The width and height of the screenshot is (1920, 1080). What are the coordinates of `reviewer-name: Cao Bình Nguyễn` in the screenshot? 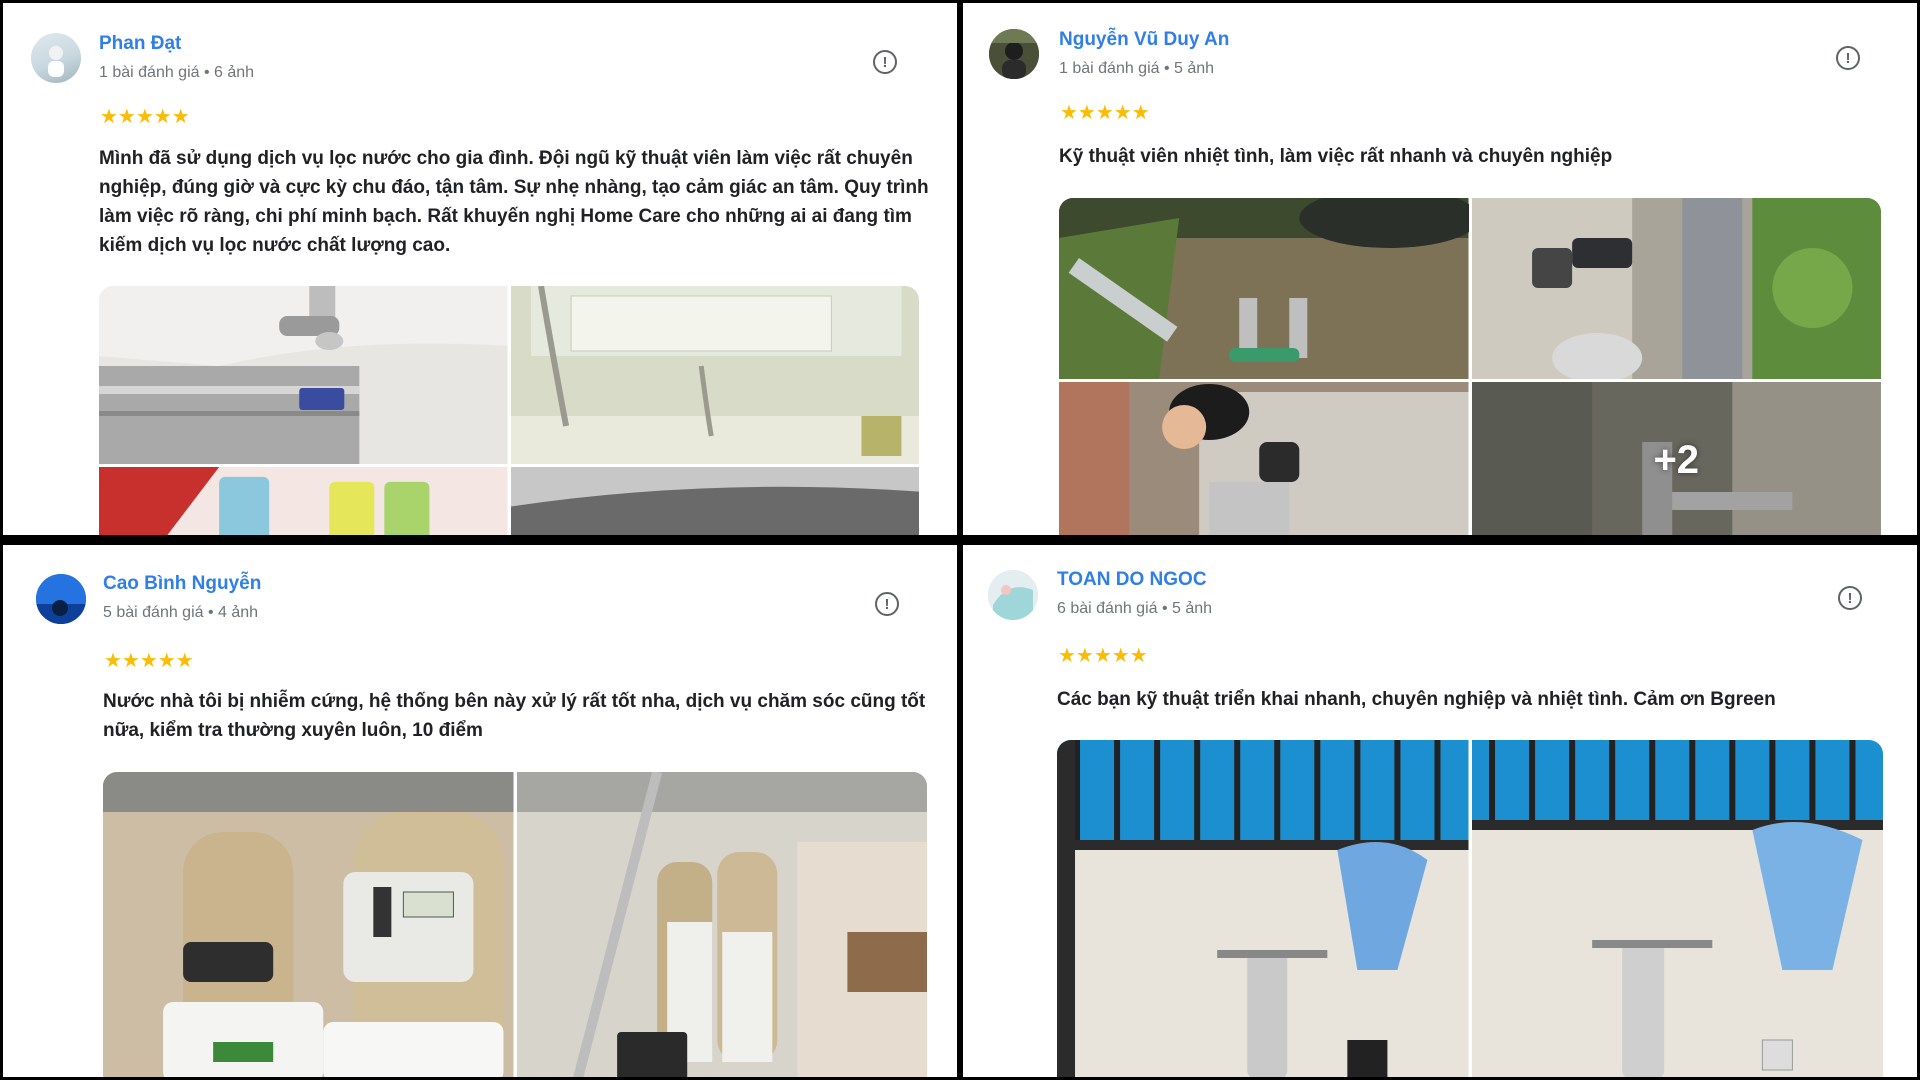 It's located at (182, 584).